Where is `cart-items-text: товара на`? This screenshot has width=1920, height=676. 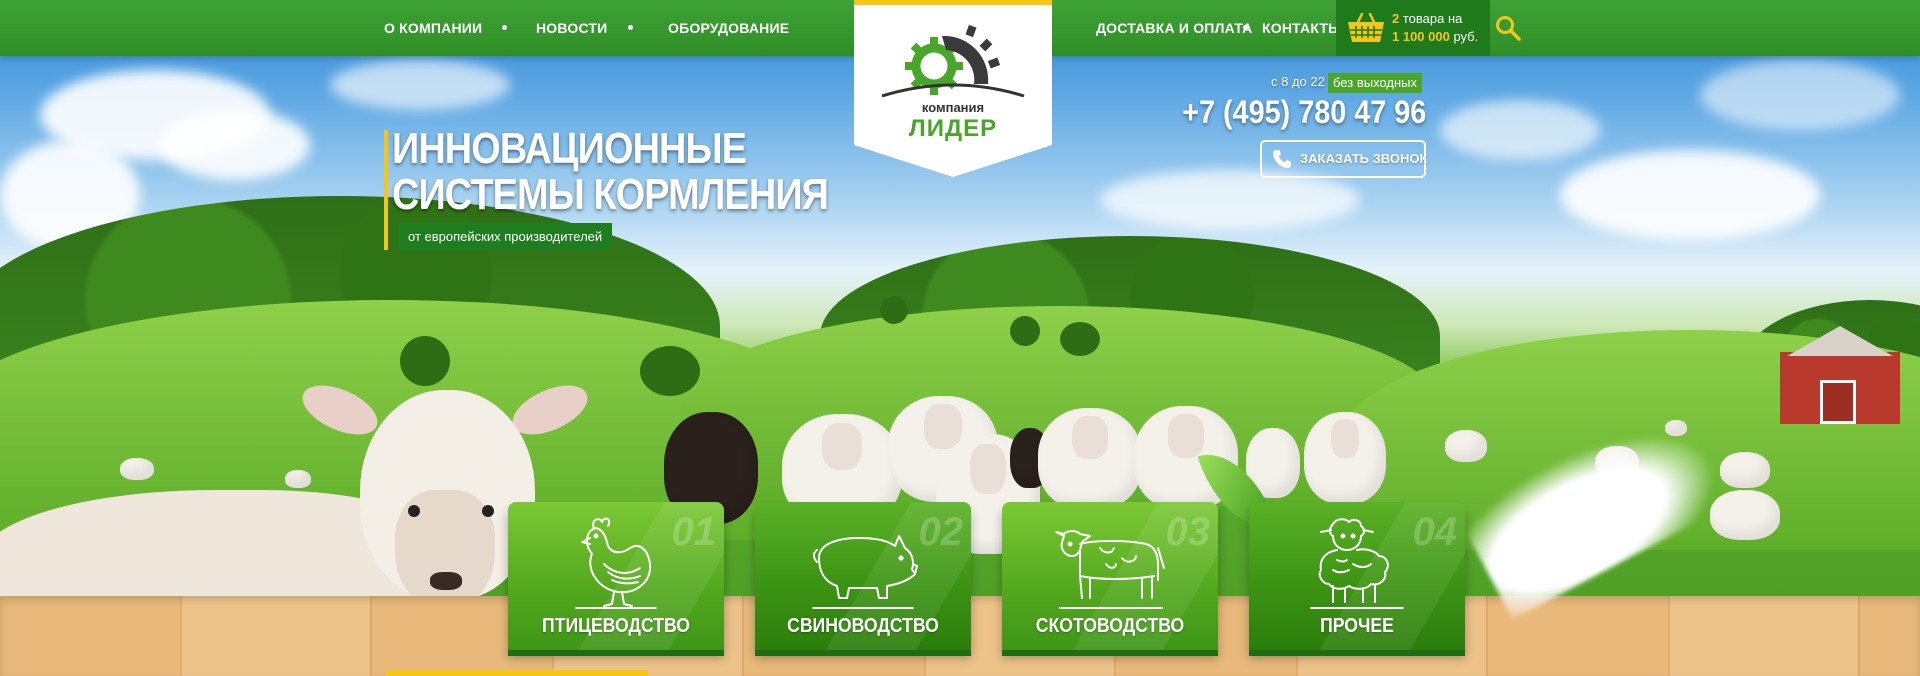 cart-items-text: товара на is located at coordinates (1431, 18).